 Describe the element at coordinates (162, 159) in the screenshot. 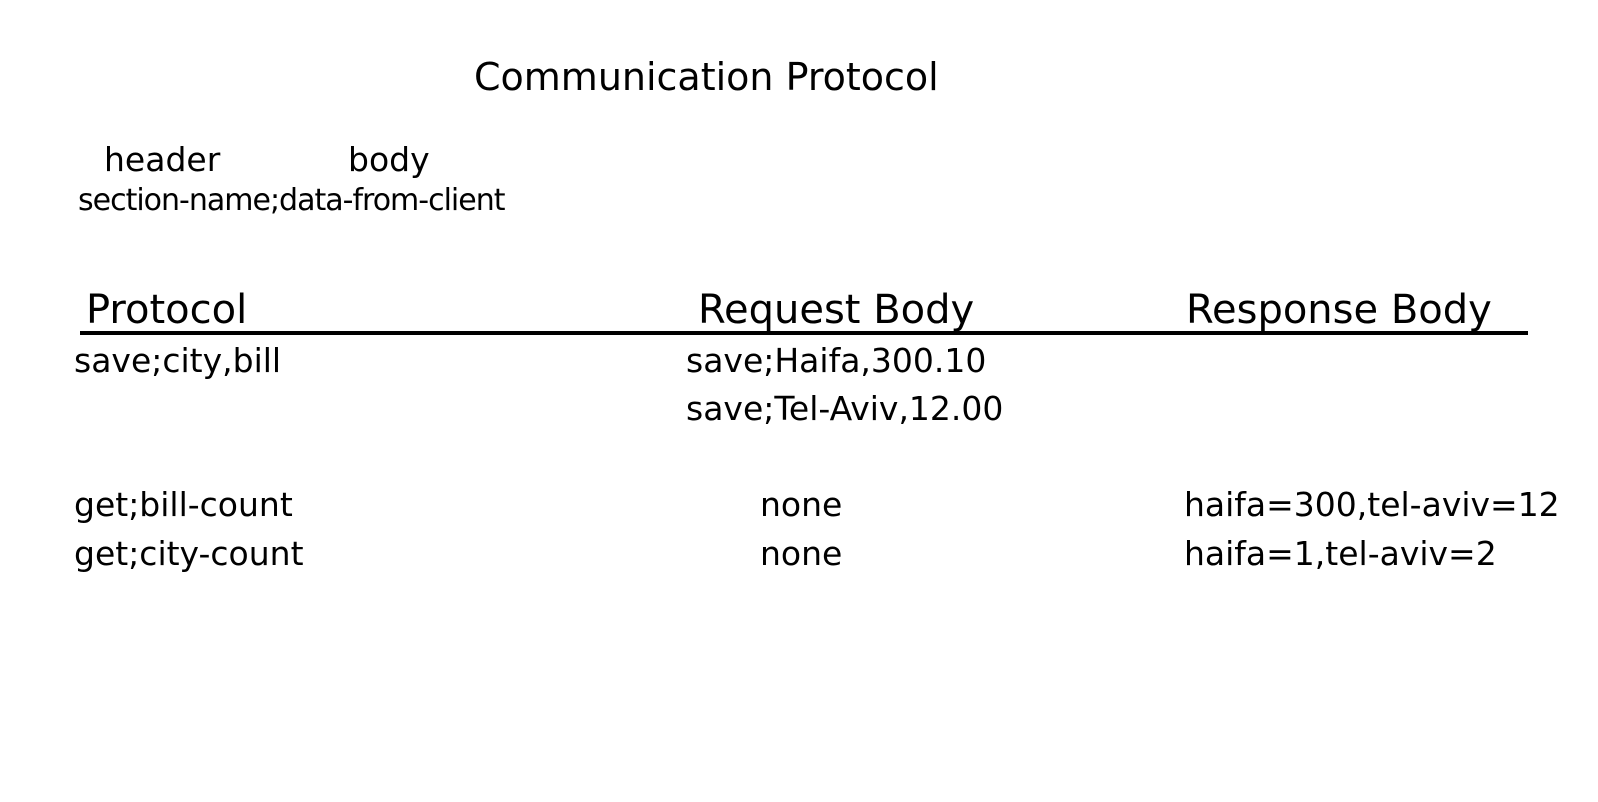

I see `format-header-label: header` at that location.